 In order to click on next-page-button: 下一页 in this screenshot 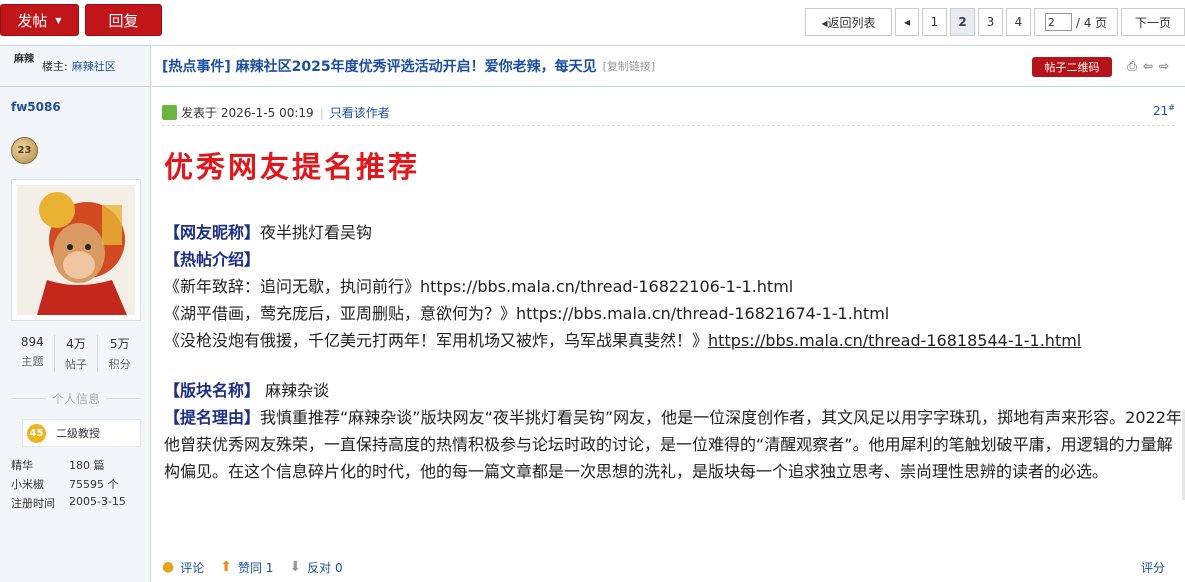, I will do `click(1153, 22)`.